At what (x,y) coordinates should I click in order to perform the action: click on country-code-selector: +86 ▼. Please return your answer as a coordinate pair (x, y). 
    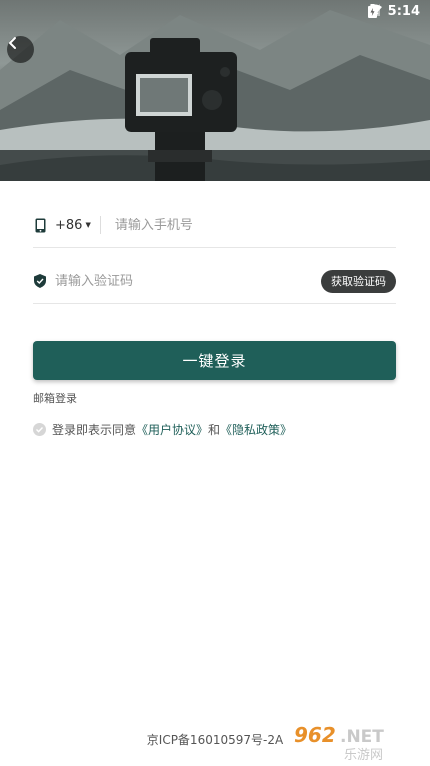
    Looking at the image, I should click on (78, 225).